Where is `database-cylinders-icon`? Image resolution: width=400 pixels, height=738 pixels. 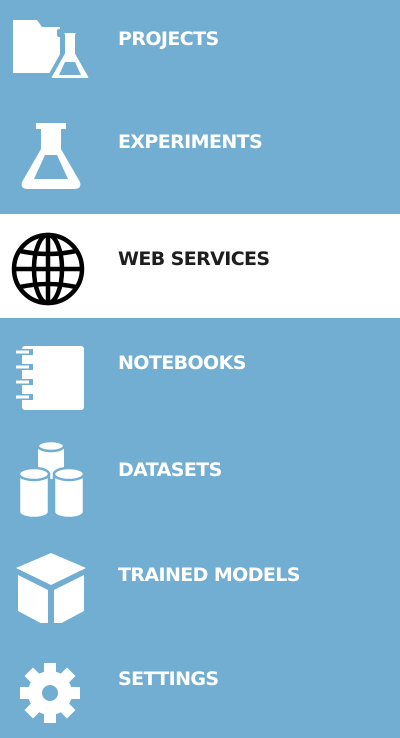
database-cylinders-icon is located at coordinates (51, 477).